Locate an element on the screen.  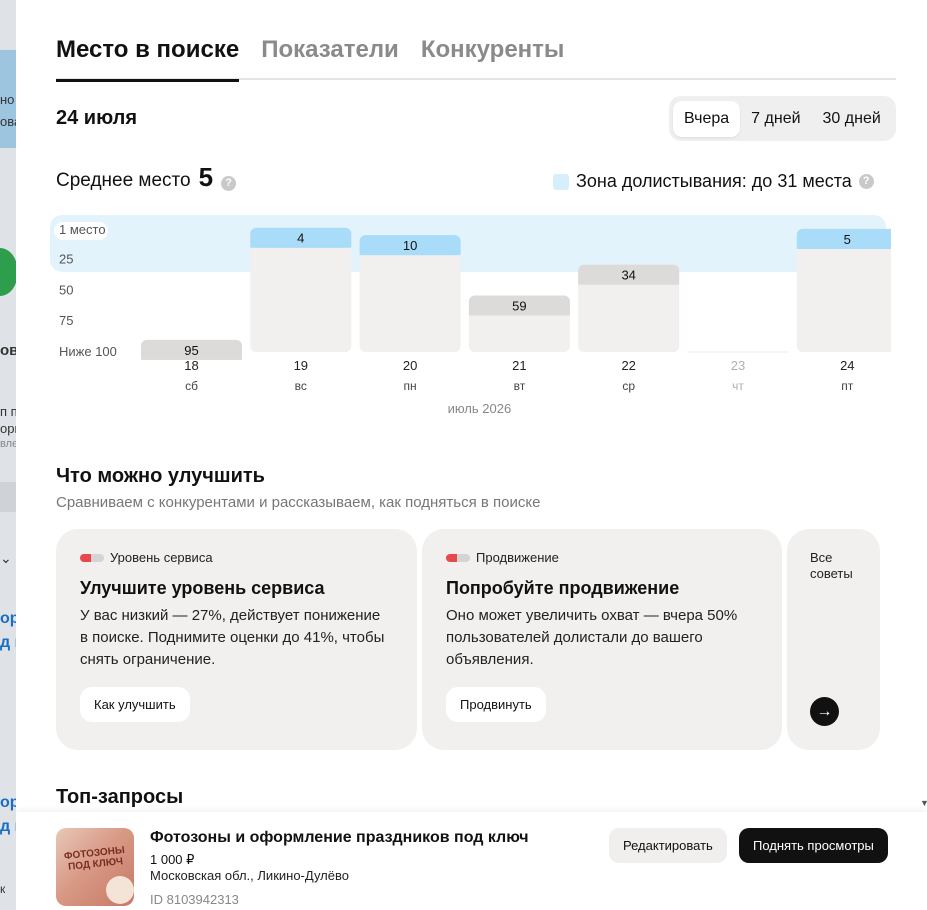
average-position: Среднее место 5 ? is located at coordinates (146, 177).